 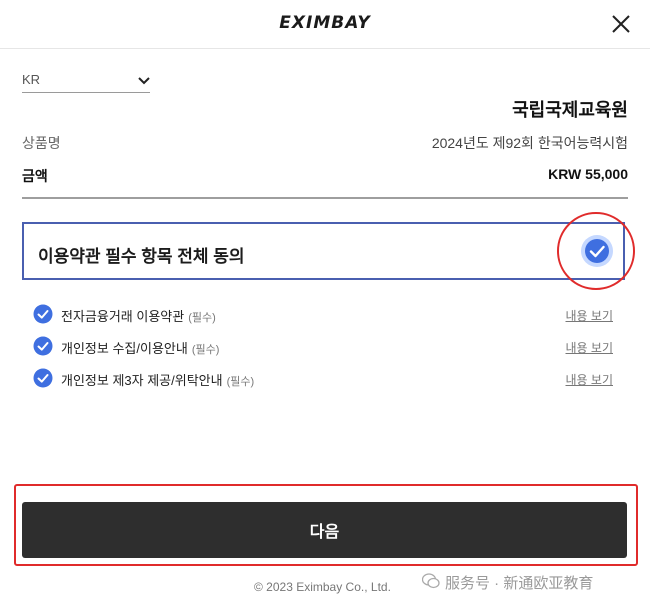 I want to click on merchant-name: 국립국제교육원, so click(x=570, y=110).